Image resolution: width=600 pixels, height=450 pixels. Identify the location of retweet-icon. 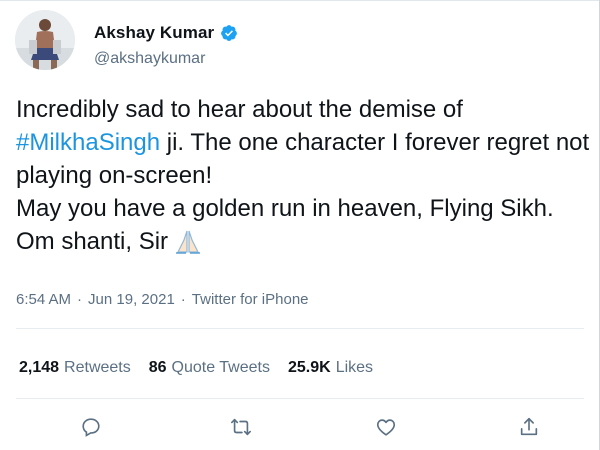
(241, 427).